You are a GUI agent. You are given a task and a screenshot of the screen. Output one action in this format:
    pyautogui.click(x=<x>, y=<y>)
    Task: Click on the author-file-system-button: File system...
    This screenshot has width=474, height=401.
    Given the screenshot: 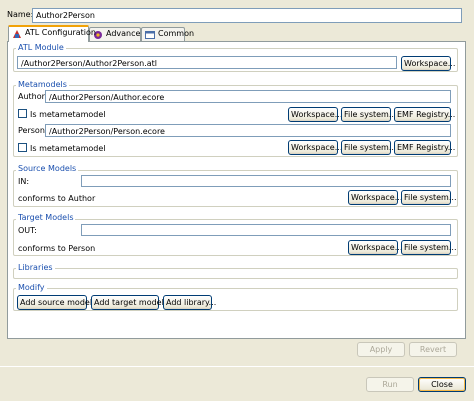 What is the action you would take?
    pyautogui.click(x=368, y=114)
    